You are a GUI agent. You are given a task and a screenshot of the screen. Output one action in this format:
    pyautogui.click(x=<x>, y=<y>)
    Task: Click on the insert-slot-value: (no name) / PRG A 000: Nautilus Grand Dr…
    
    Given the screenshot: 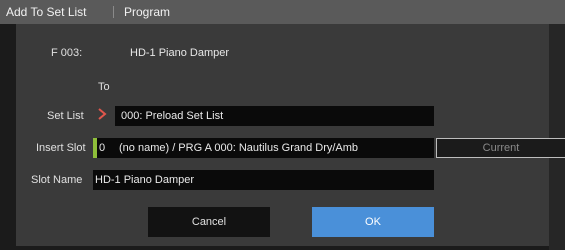 What is the action you would take?
    pyautogui.click(x=239, y=148)
    